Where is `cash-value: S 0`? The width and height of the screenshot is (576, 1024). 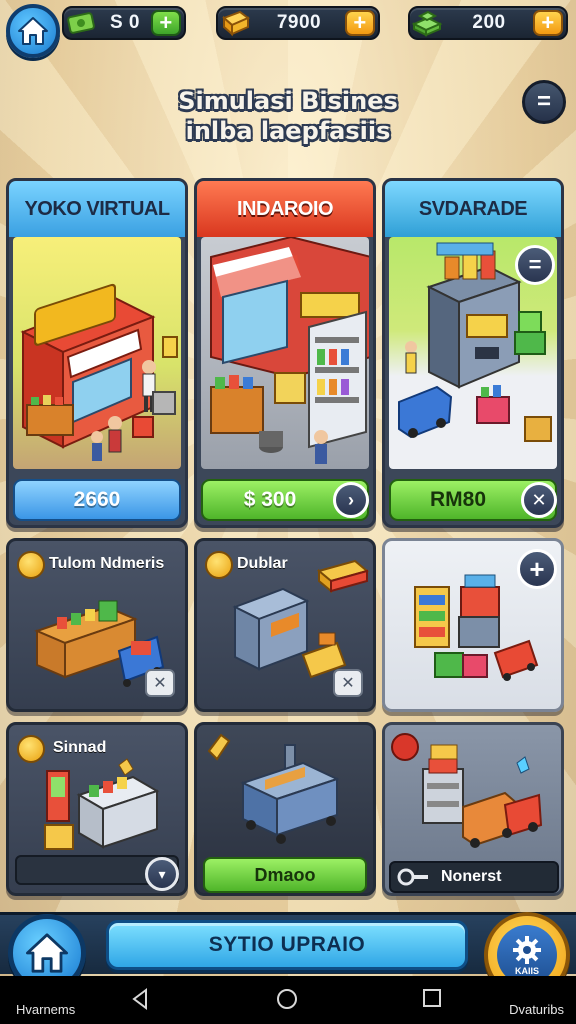
cash-value: S 0 is located at coordinates (125, 22).